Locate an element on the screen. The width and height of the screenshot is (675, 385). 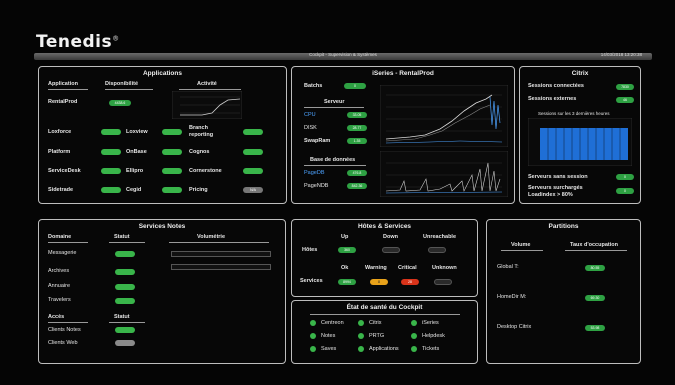
cpu-value: 33.05 is located at coordinates (357, 115).